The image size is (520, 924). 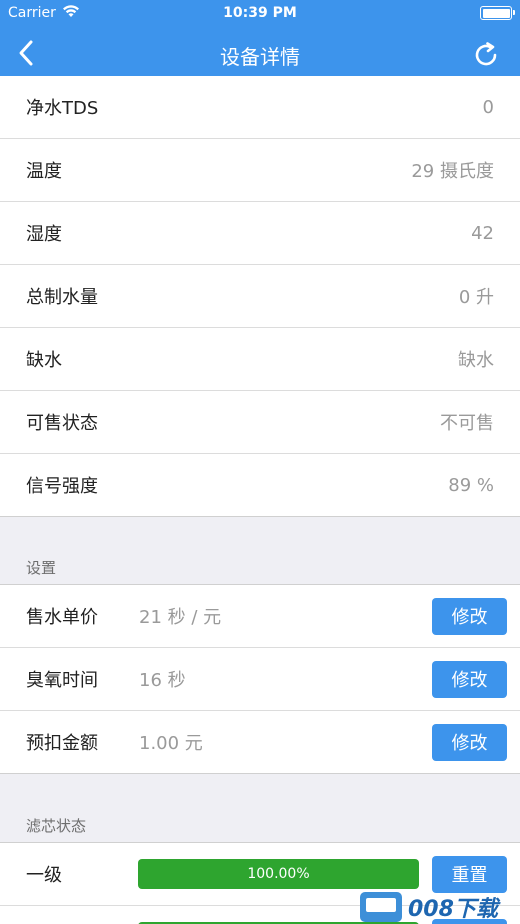 I want to click on info-value: 42, so click(x=482, y=233).